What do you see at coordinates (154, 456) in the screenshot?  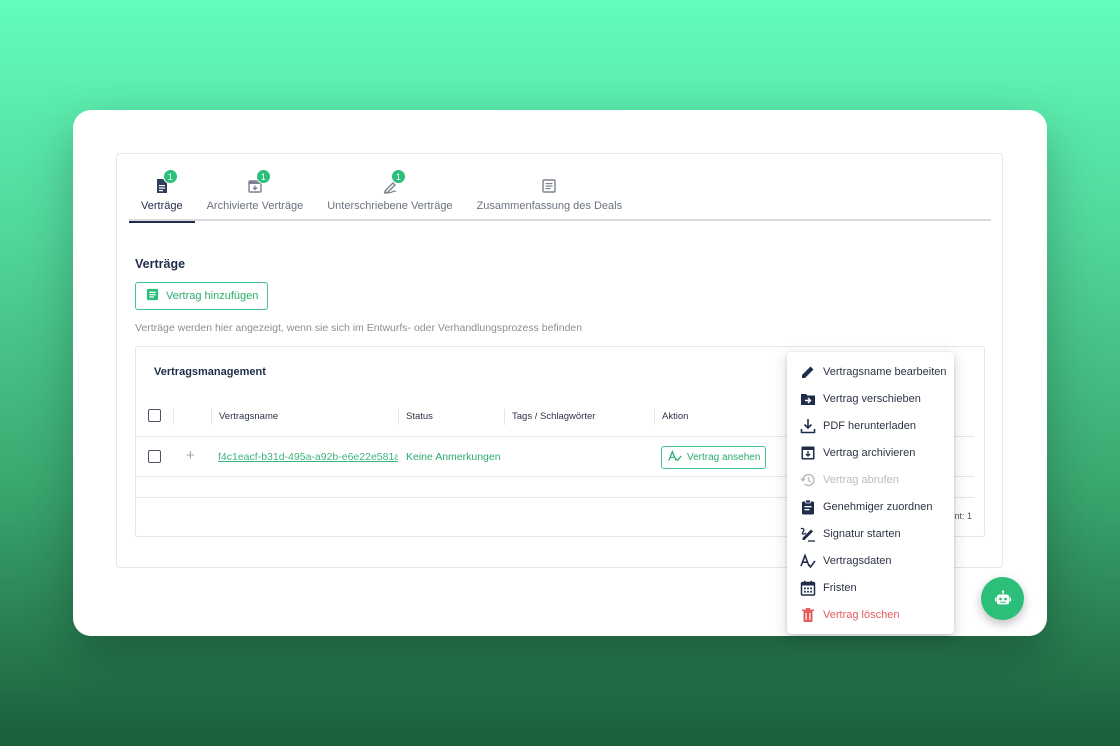 I see `row-checkbox` at bounding box center [154, 456].